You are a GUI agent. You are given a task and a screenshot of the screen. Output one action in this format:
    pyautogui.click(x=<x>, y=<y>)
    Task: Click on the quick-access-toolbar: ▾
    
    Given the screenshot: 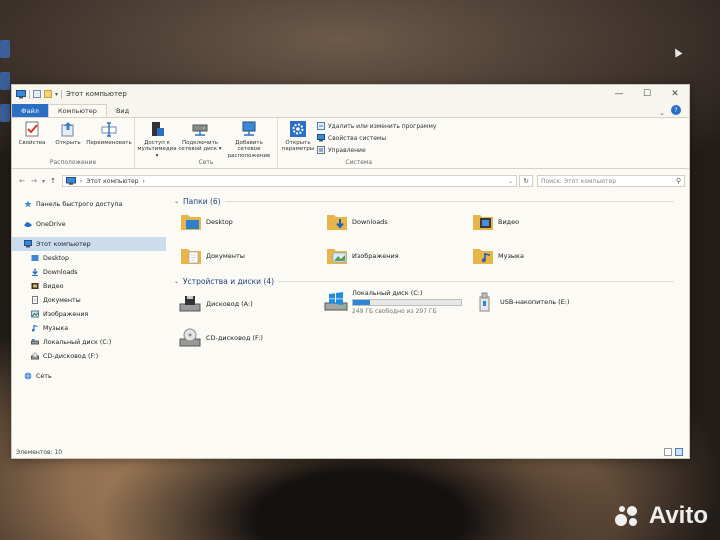 What is the action you would take?
    pyautogui.click(x=39, y=94)
    